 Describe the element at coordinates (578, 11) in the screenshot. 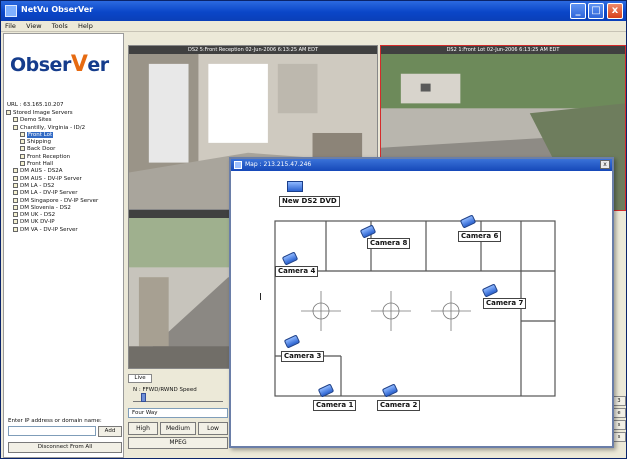

I see `minimize-button: _` at that location.